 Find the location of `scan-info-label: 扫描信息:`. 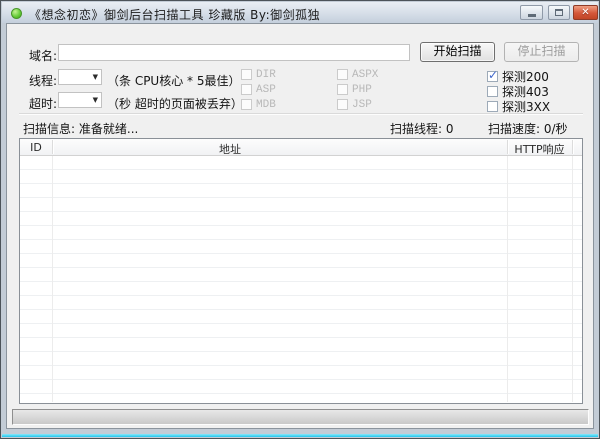

scan-info-label: 扫描信息: is located at coordinates (49, 129).